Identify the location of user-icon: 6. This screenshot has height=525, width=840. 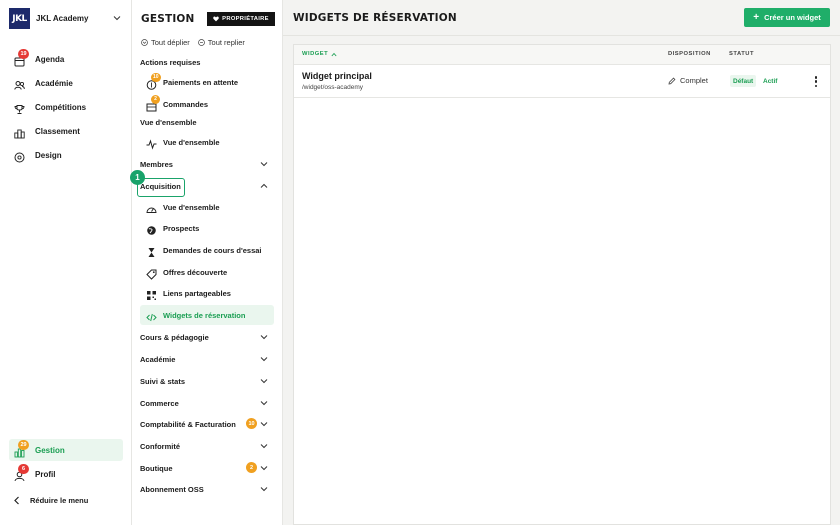
(21, 472).